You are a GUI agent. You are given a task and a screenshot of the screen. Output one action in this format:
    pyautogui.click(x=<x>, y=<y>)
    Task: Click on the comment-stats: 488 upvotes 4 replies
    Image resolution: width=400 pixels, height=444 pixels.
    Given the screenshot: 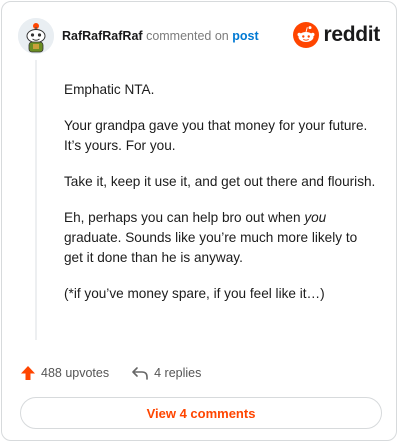 What is the action you would take?
    pyautogui.click(x=199, y=373)
    